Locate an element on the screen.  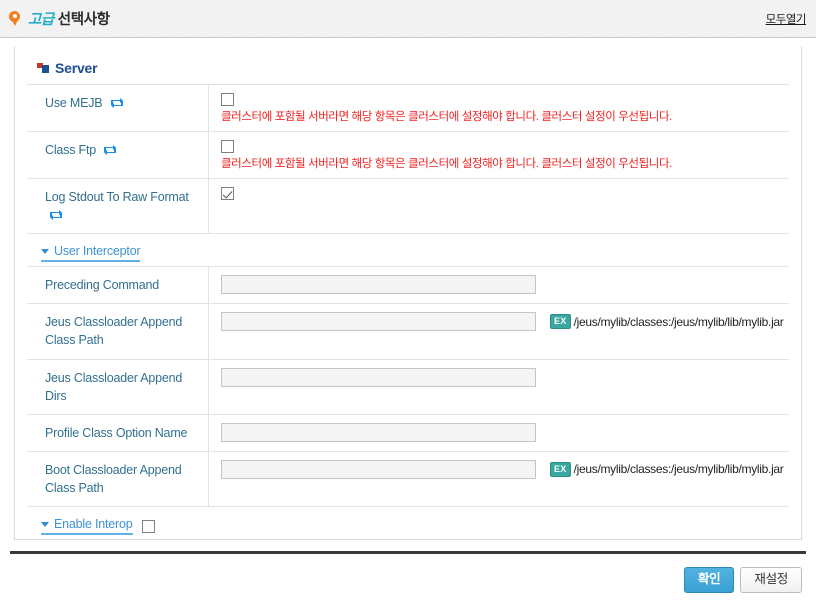
field-label-jeus-classloader-append-dirs: Jeus Classloader Append Dirs is located at coordinates (118, 386).